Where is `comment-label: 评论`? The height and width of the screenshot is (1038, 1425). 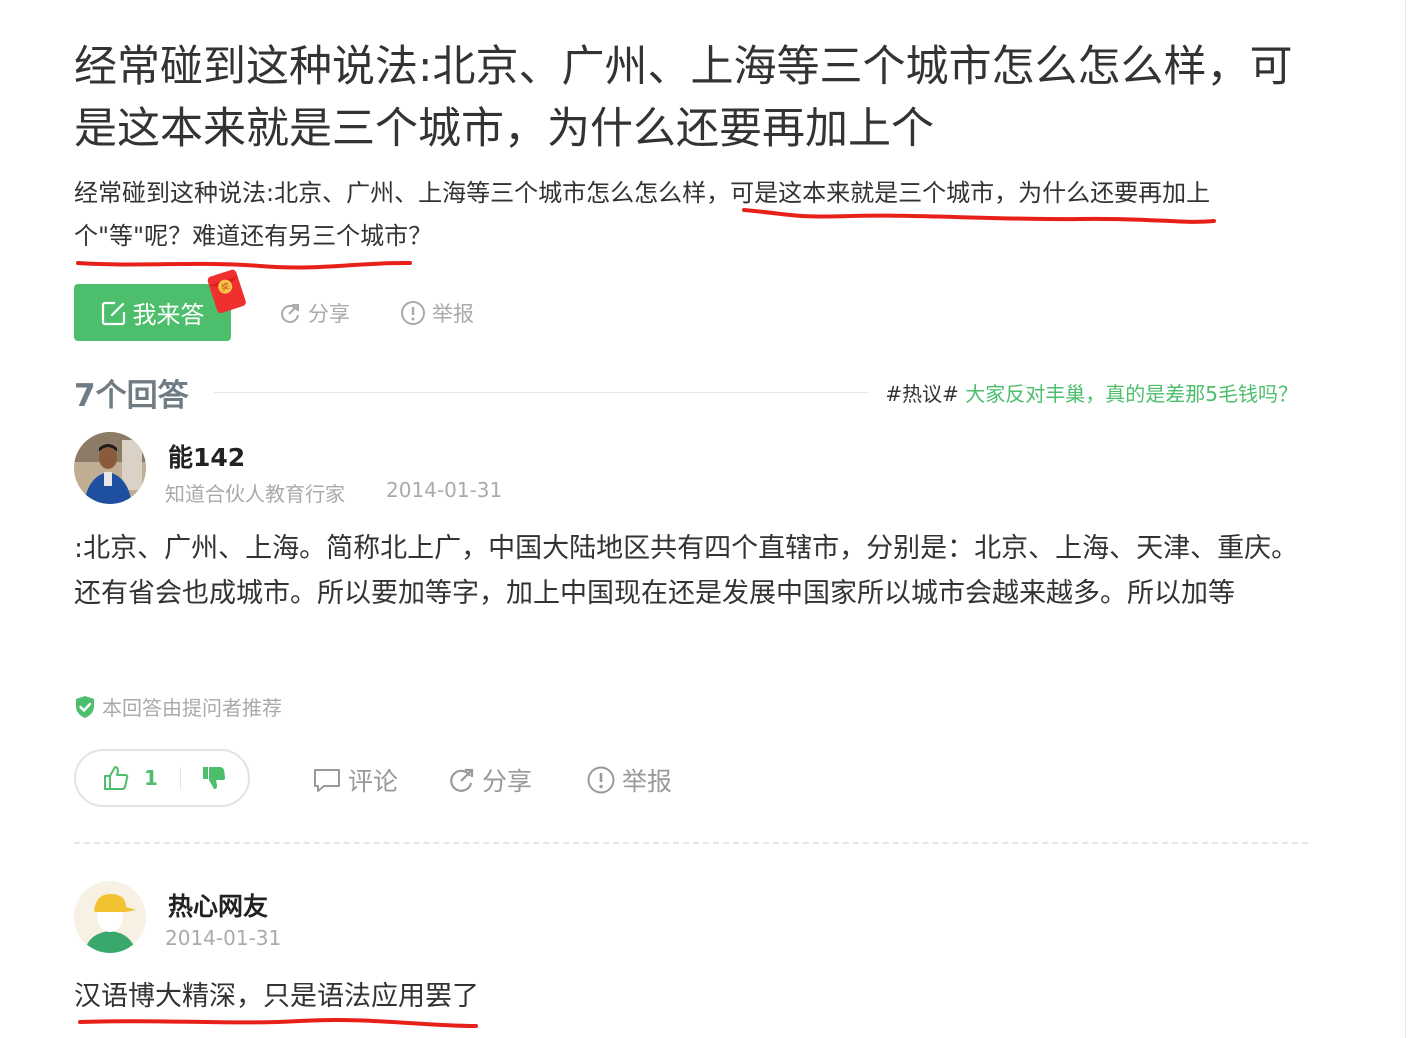 comment-label: 评论 is located at coordinates (373, 781).